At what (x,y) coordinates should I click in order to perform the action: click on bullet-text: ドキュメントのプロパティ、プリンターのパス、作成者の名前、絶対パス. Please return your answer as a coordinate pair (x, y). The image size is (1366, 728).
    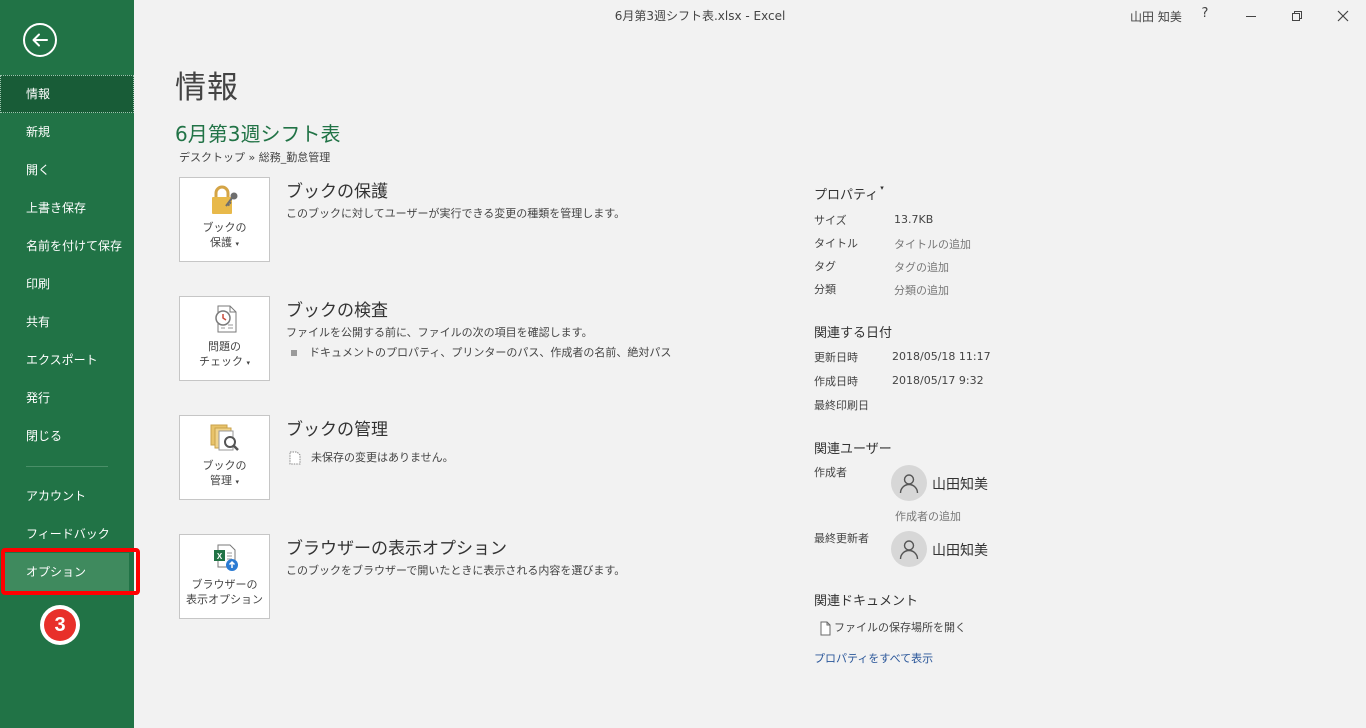
    Looking at the image, I should click on (490, 352).